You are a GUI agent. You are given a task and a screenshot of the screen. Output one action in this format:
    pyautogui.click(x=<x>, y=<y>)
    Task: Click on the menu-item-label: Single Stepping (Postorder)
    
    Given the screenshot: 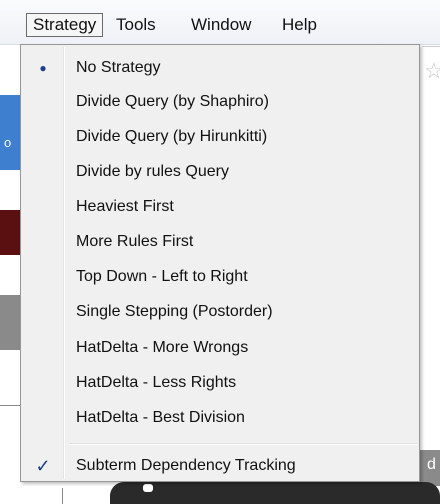 What is the action you would take?
    pyautogui.click(x=174, y=311)
    